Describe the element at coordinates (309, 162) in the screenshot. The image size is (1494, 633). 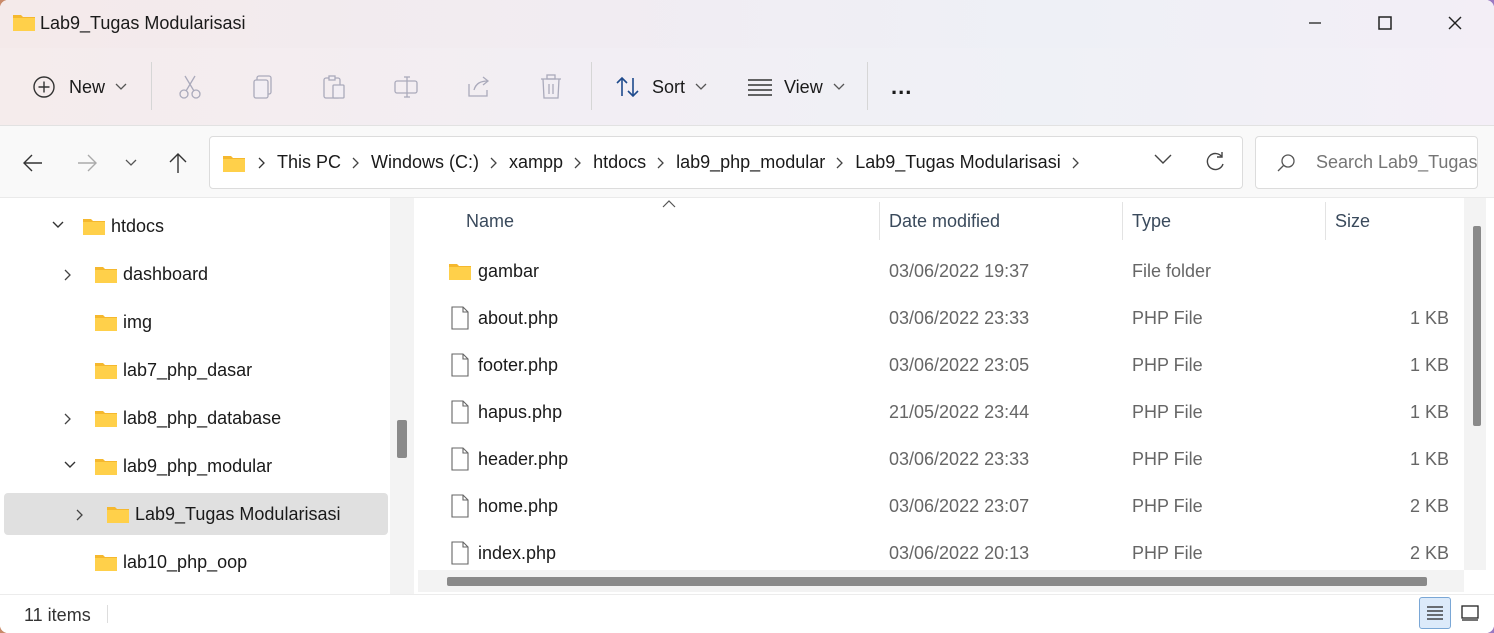
I see `breadcrumb-item: This PC` at that location.